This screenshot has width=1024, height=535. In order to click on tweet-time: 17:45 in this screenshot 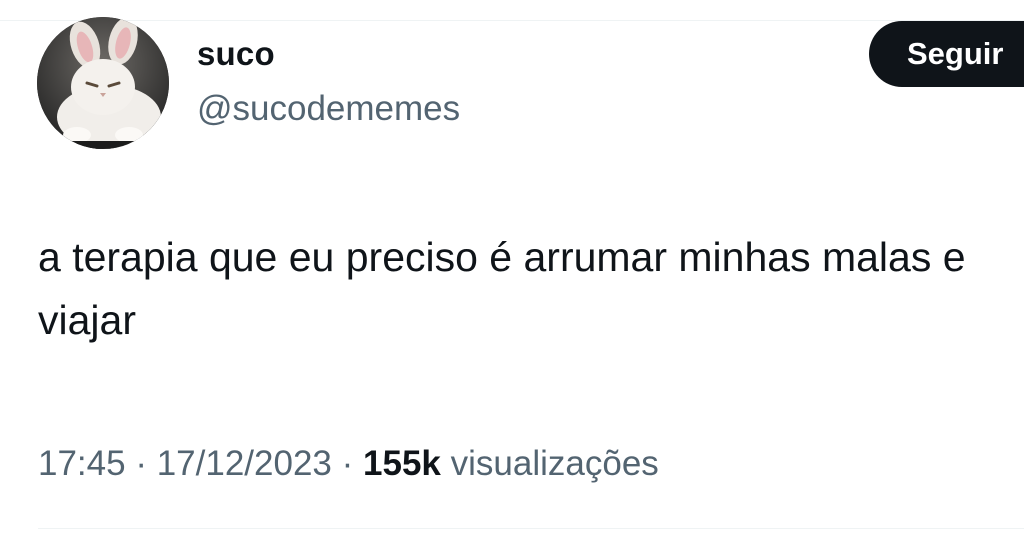, I will do `click(82, 463)`.